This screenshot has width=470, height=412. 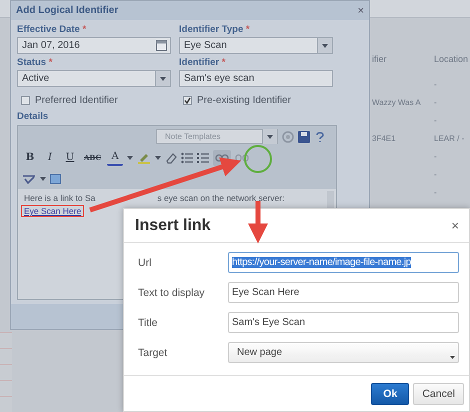 I want to click on table-cell-text: Wazzy Was A, so click(x=397, y=103).